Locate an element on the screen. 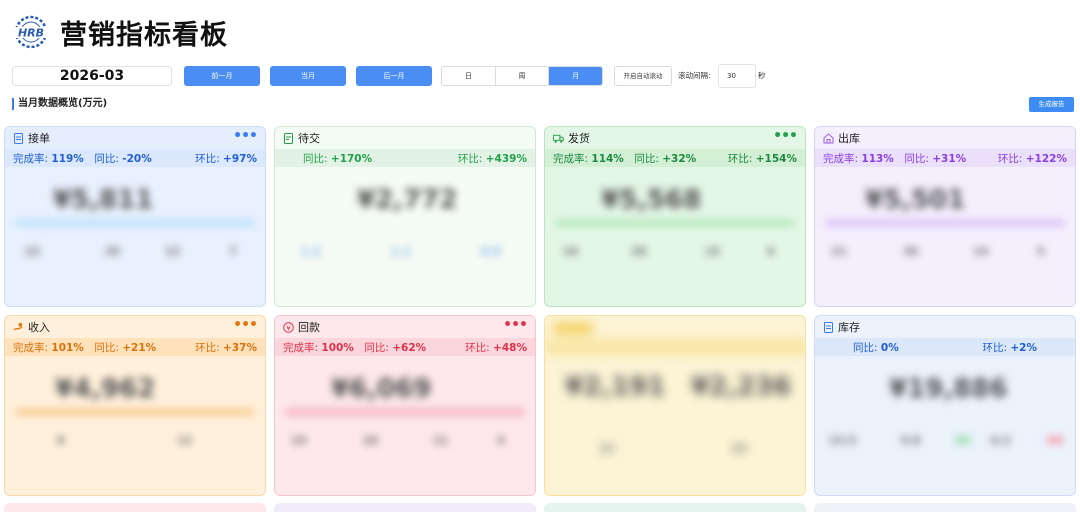 The height and width of the screenshot is (512, 1080). segment-week: 周 is located at coordinates (523, 76).